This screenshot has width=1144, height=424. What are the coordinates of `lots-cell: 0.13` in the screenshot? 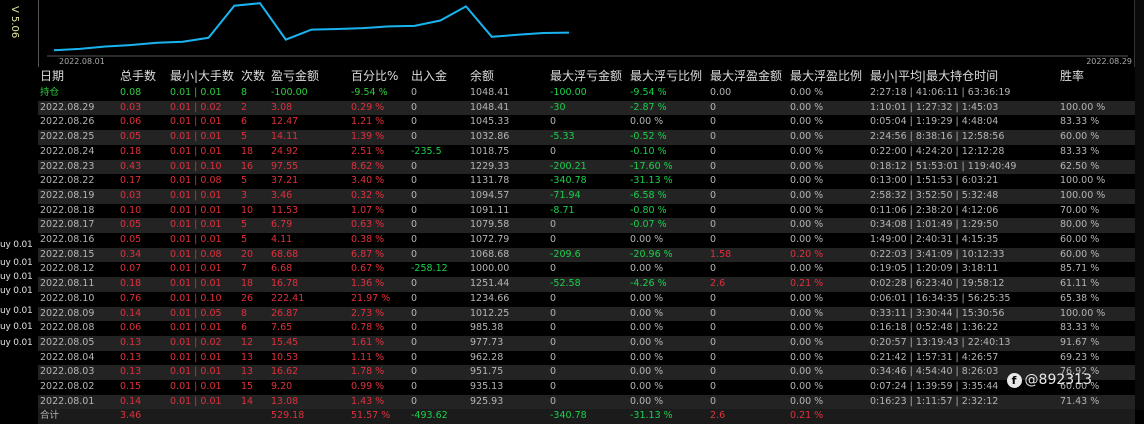 It's located at (131, 372).